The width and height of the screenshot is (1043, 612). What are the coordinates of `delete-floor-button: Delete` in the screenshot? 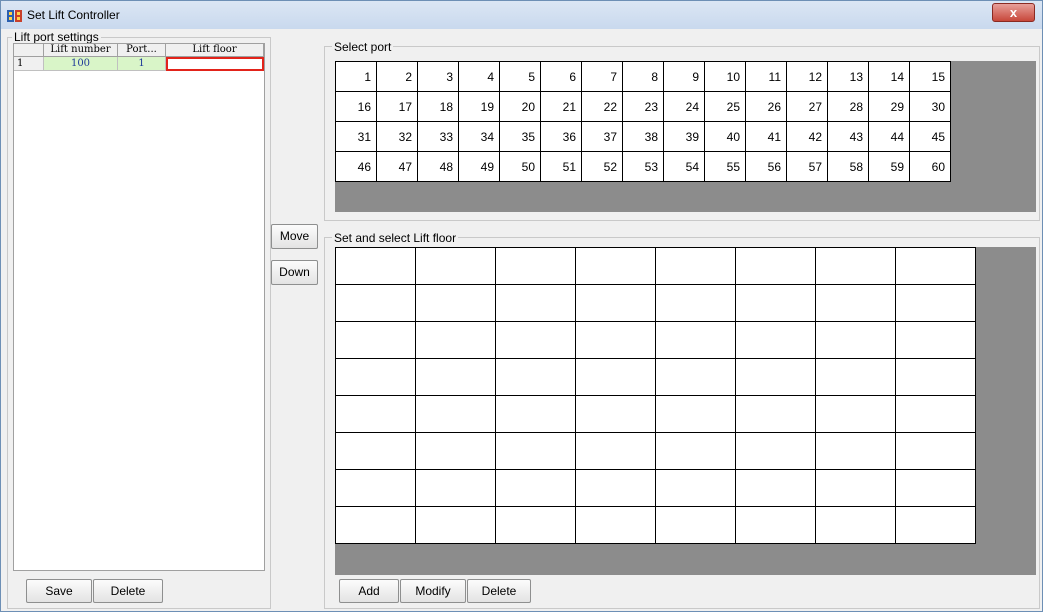 It's located at (499, 591).